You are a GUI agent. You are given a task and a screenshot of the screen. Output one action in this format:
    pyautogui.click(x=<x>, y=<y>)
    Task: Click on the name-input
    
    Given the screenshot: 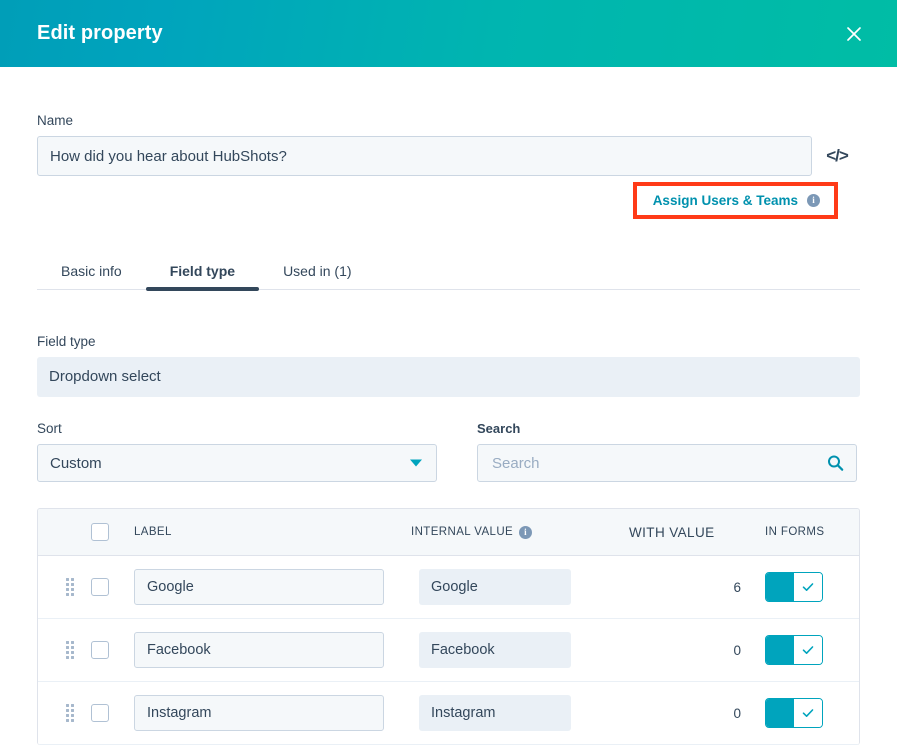 What is the action you would take?
    pyautogui.click(x=424, y=156)
    